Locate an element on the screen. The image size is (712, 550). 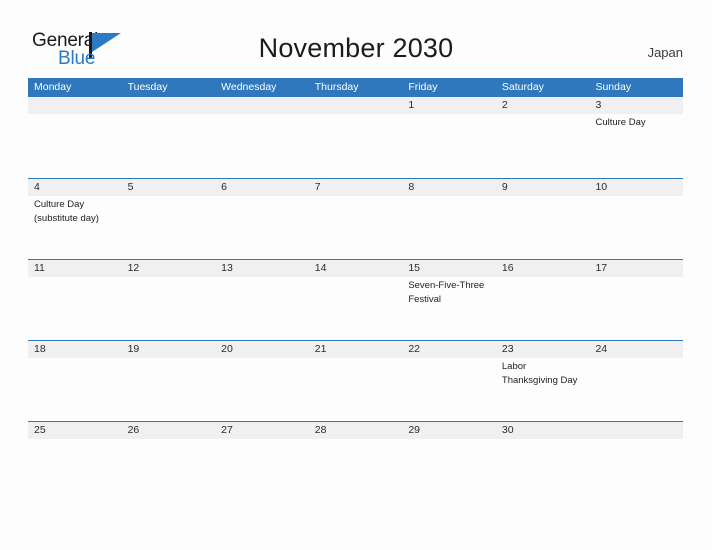
day-events: Culture Day is located at coordinates (639, 122).